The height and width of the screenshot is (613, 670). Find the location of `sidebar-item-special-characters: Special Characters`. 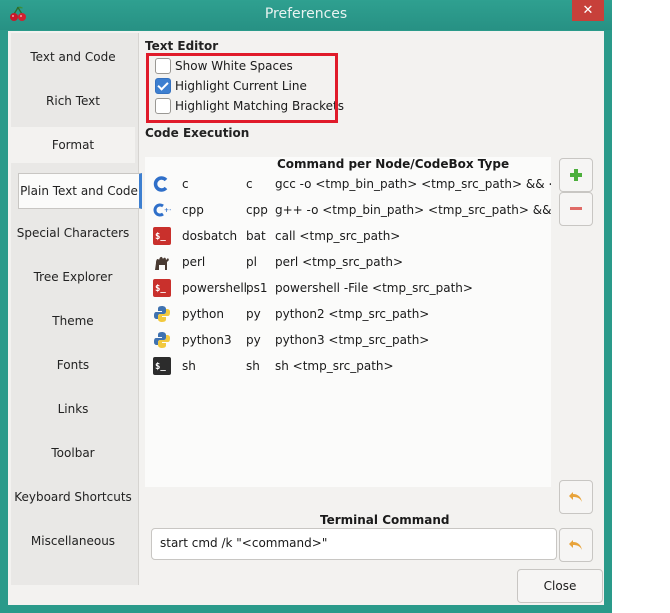

sidebar-item-special-characters: Special Characters is located at coordinates (73, 233).